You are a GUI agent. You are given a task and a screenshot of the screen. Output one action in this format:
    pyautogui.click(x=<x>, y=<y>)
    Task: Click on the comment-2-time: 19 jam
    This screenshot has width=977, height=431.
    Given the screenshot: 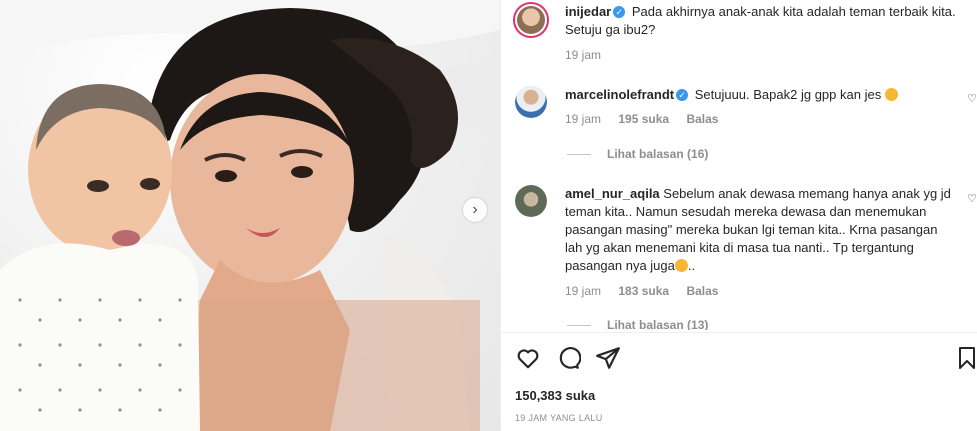 What is the action you would take?
    pyautogui.click(x=583, y=291)
    